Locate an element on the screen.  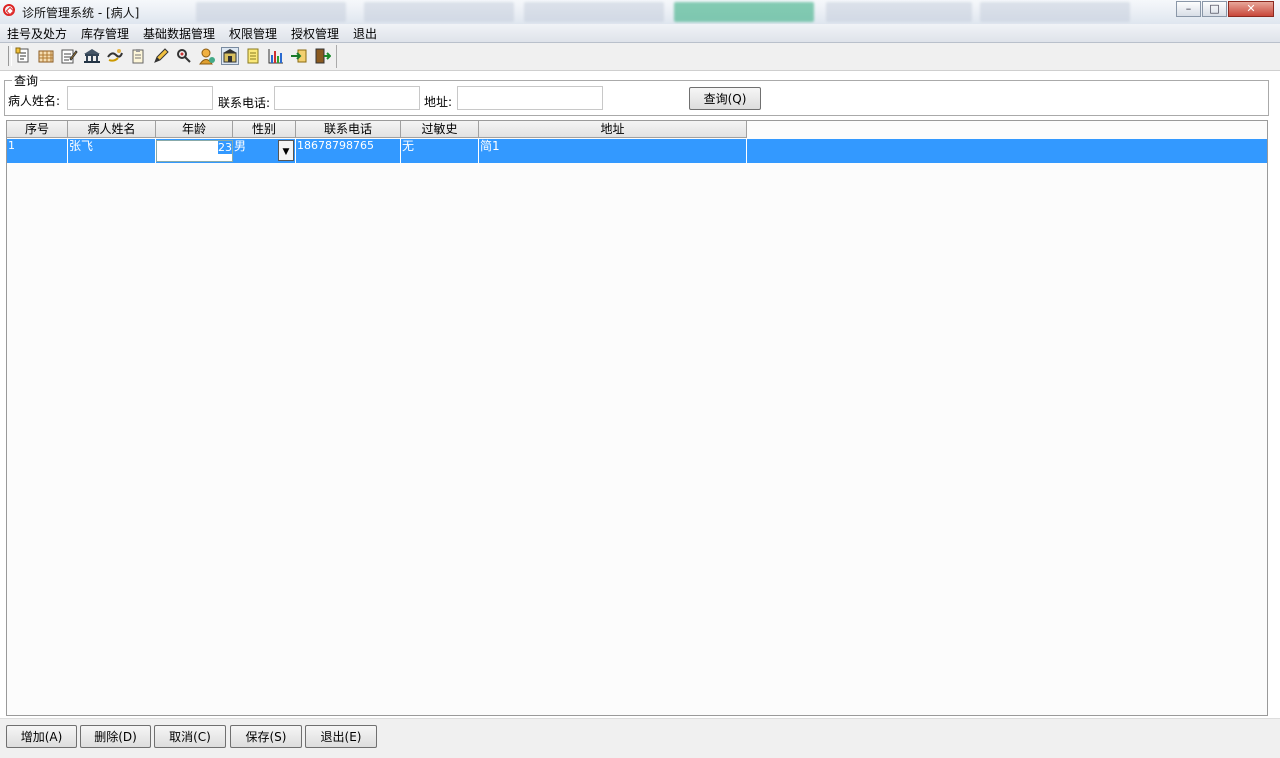
window-title: 诊所管理系统 - [病人] is located at coordinates (81, 13).